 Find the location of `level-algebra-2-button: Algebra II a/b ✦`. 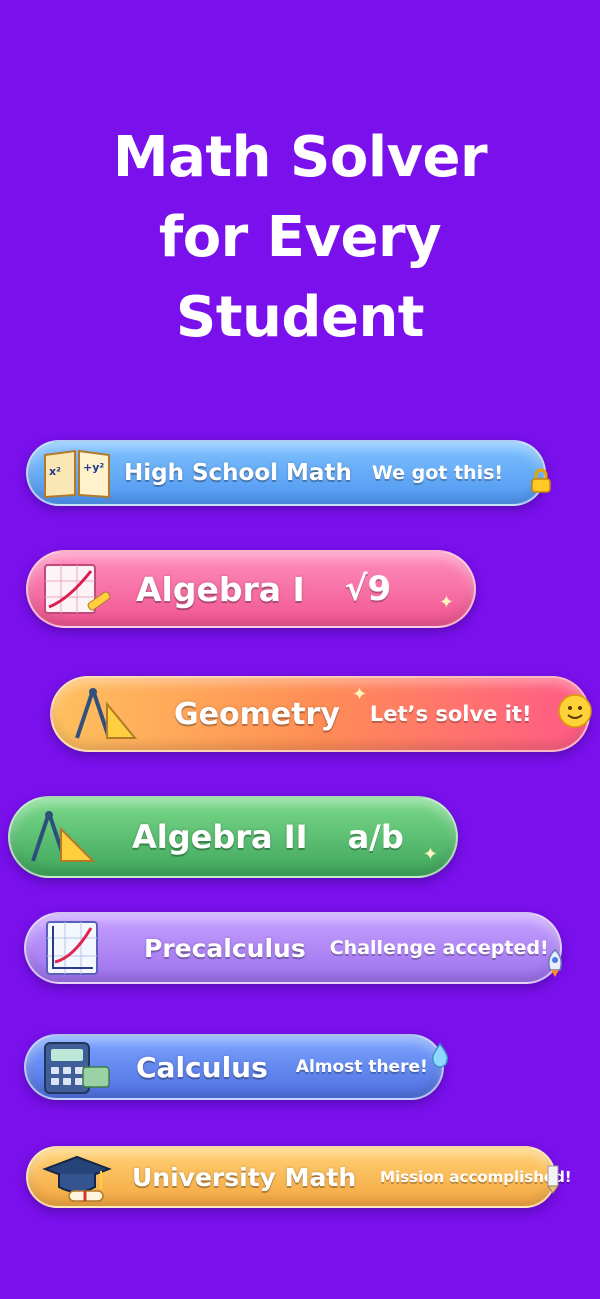

level-algebra-2-button: Algebra II a/b ✦ is located at coordinates (233, 837).